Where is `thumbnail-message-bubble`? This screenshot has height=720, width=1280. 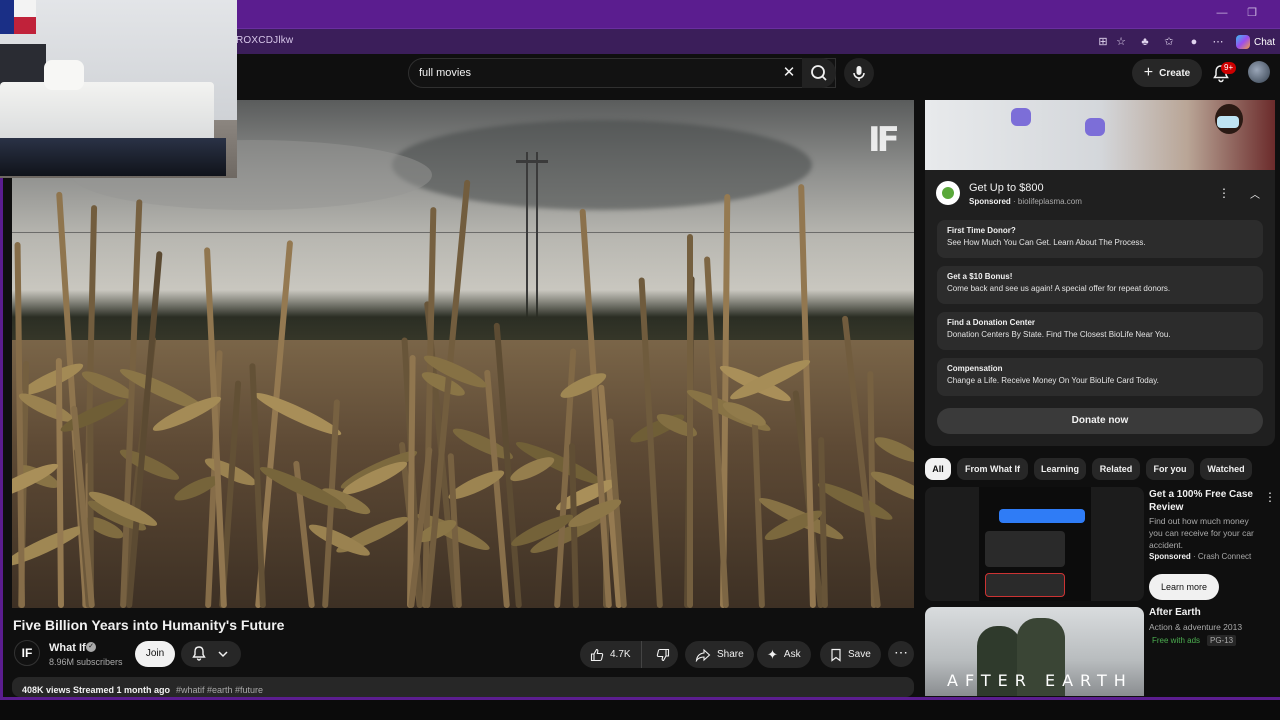
thumbnail-message-bubble is located at coordinates (1025, 585).